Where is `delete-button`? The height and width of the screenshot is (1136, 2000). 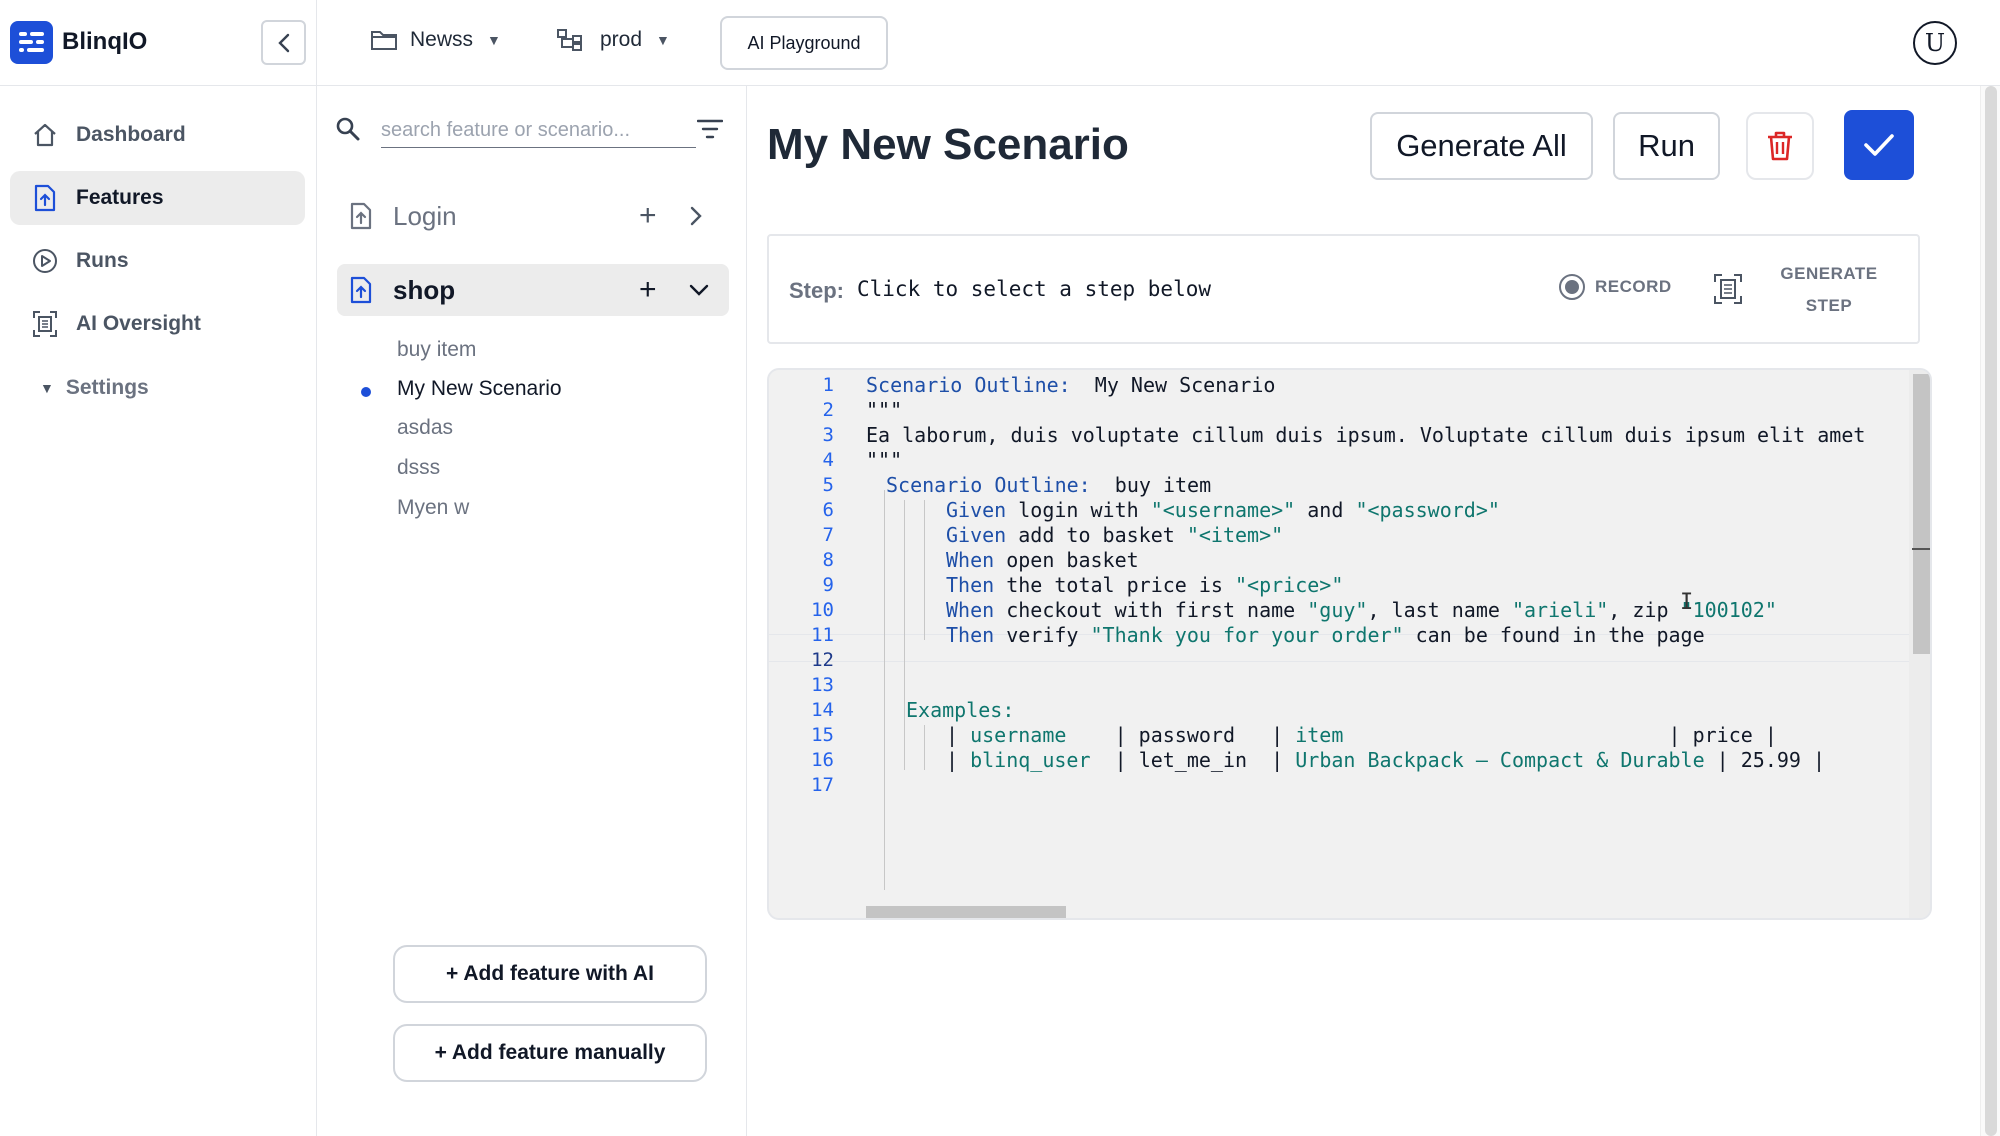 delete-button is located at coordinates (1780, 146).